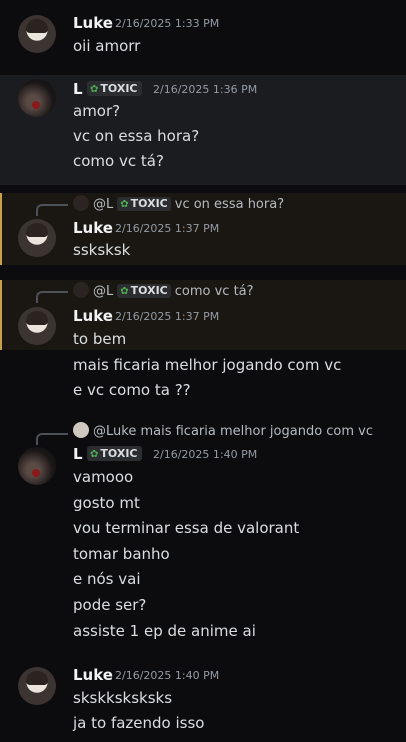 This screenshot has height=742, width=406. Describe the element at coordinates (139, 723) in the screenshot. I see `message-text: ja to fazendo isso` at that location.